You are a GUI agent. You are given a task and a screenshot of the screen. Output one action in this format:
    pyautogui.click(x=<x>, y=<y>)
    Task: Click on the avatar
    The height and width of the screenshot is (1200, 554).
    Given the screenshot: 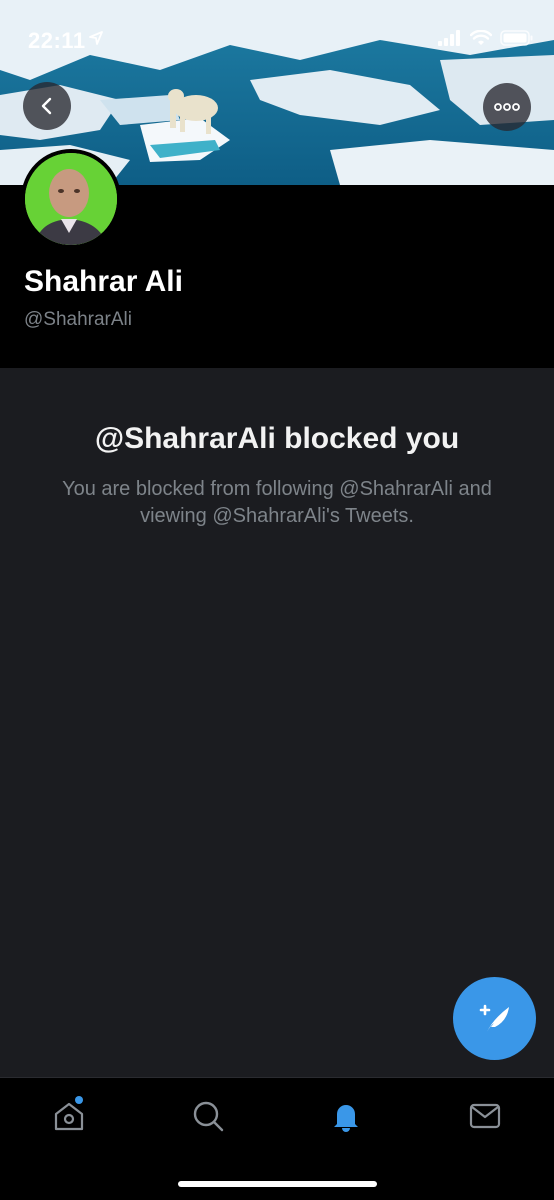 What is the action you would take?
    pyautogui.click(x=71, y=199)
    